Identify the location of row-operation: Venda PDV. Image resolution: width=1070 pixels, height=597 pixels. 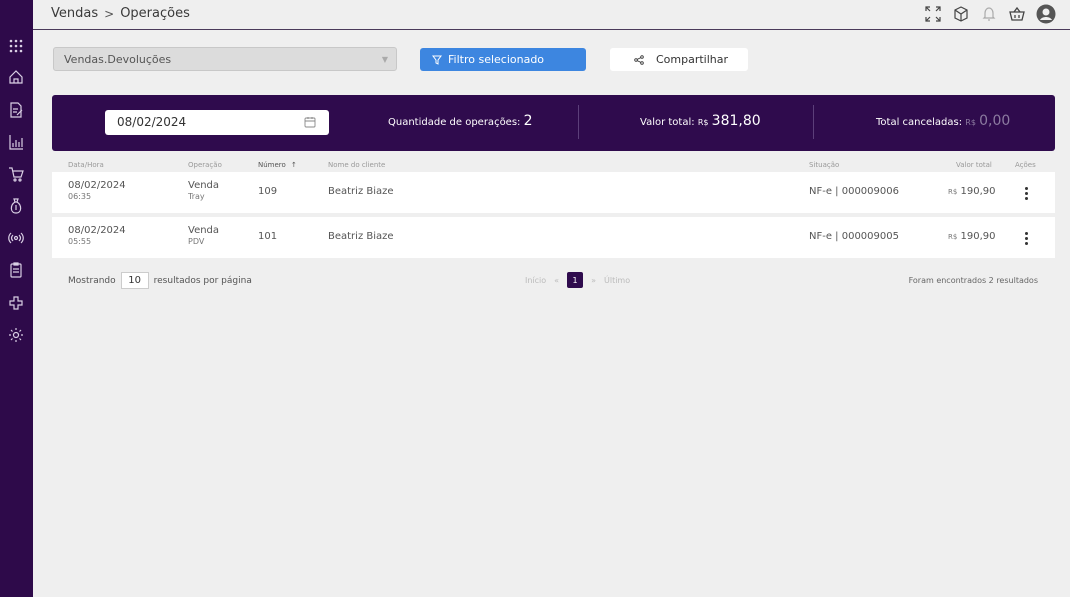
(203, 235).